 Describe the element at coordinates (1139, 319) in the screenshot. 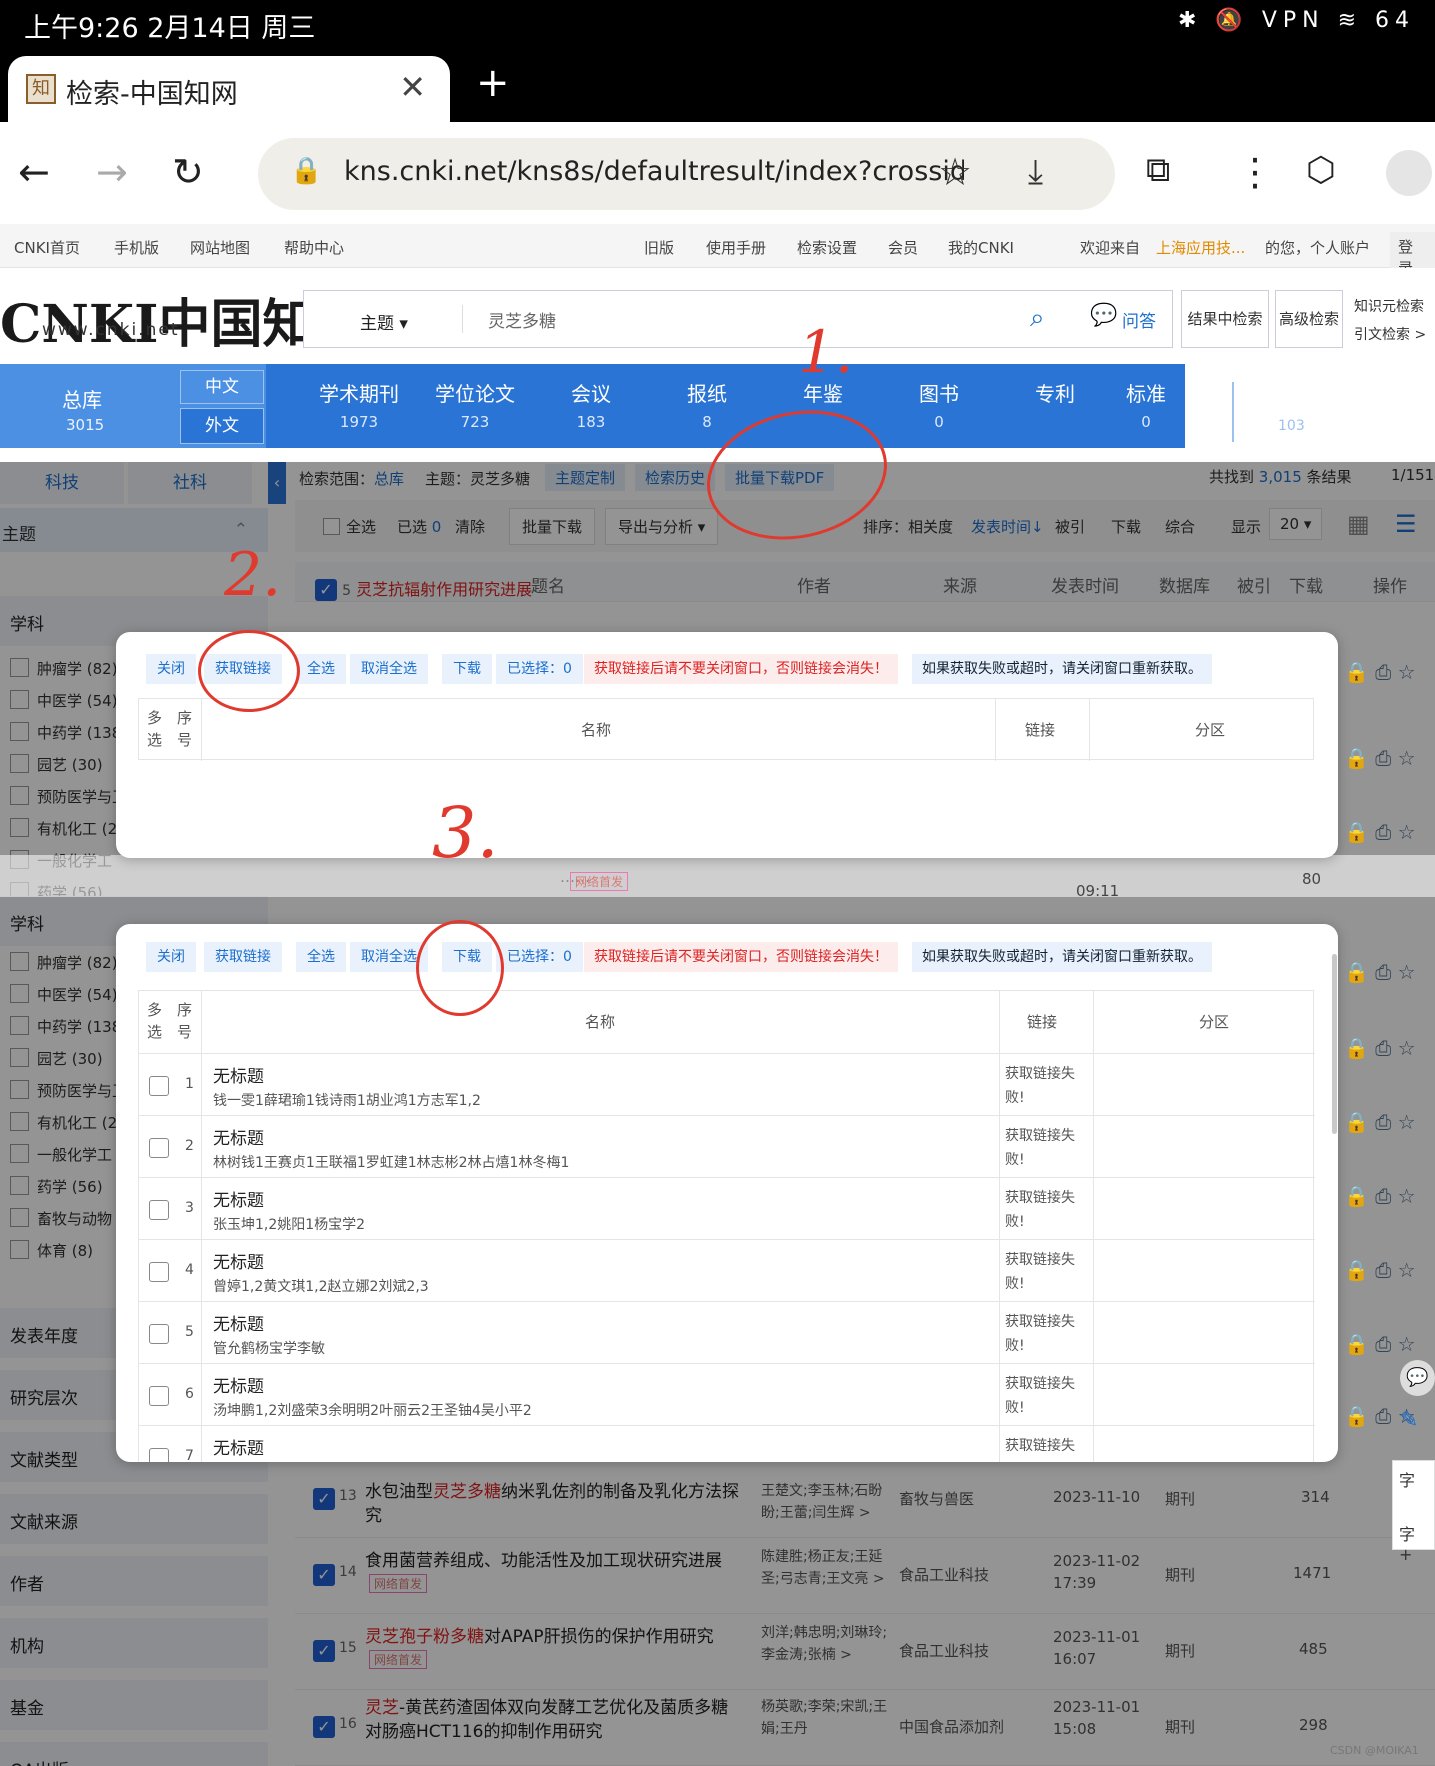

I see `ask-button: 问答` at that location.